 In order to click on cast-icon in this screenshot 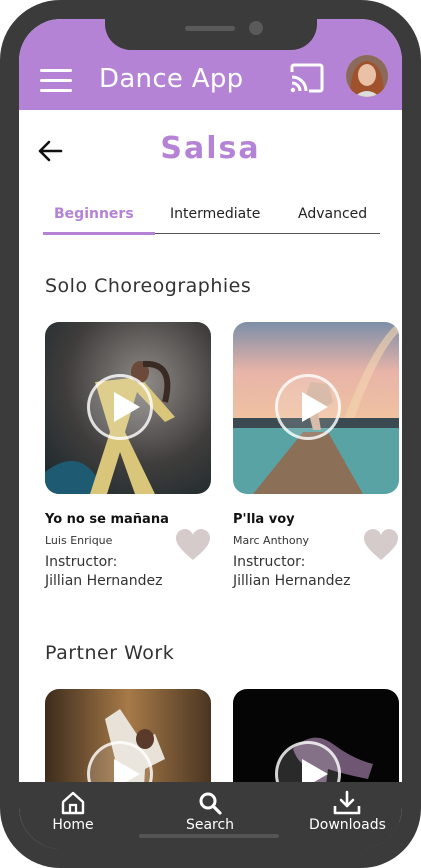, I will do `click(307, 78)`.